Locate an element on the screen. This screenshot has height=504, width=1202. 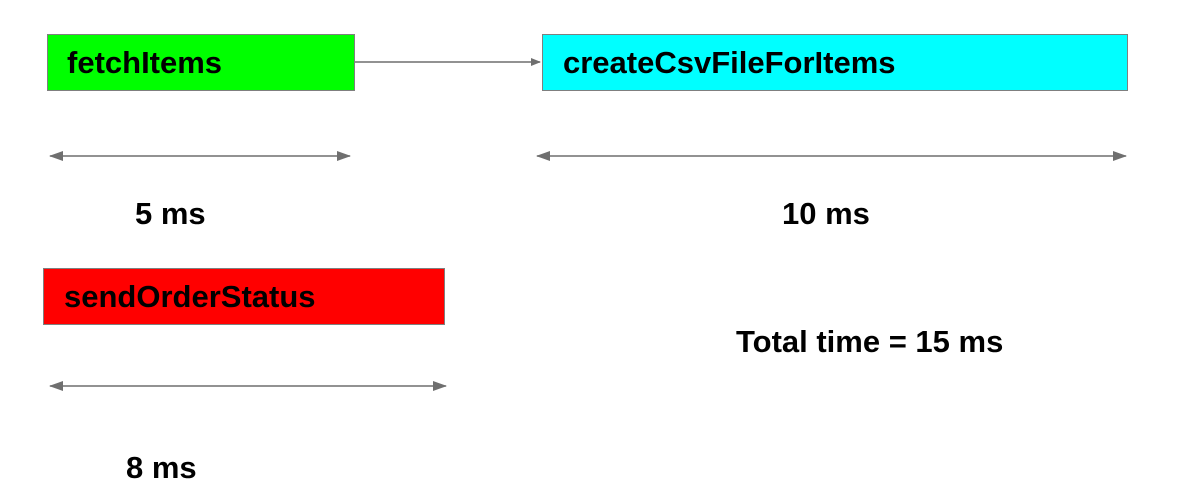
task-box-send-order-status: sendOrderStatus is located at coordinates (244, 296).